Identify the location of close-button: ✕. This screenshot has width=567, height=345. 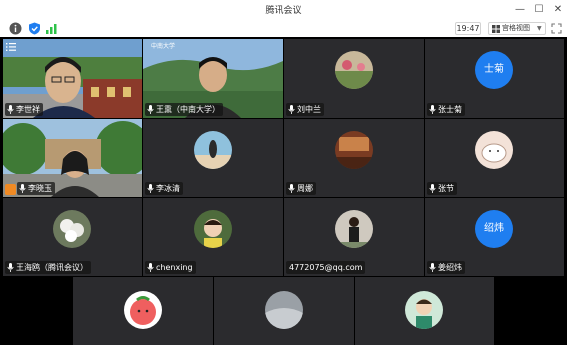
(558, 10).